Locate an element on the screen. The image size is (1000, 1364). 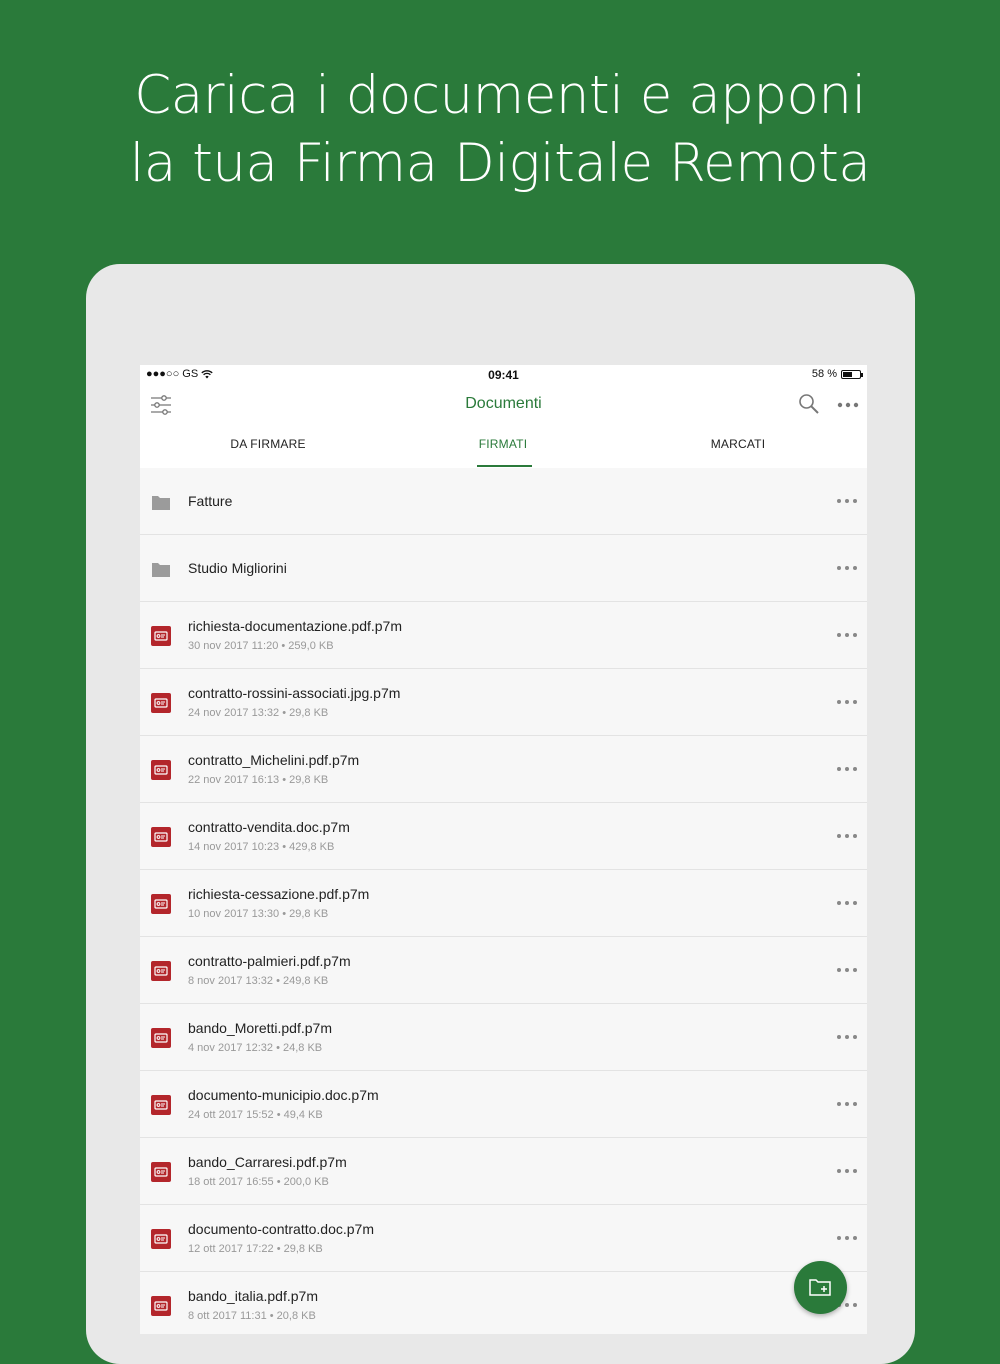
file-meta: 12 ott 2017 17:22 • 29,8 KB is located at coordinates (255, 1249).